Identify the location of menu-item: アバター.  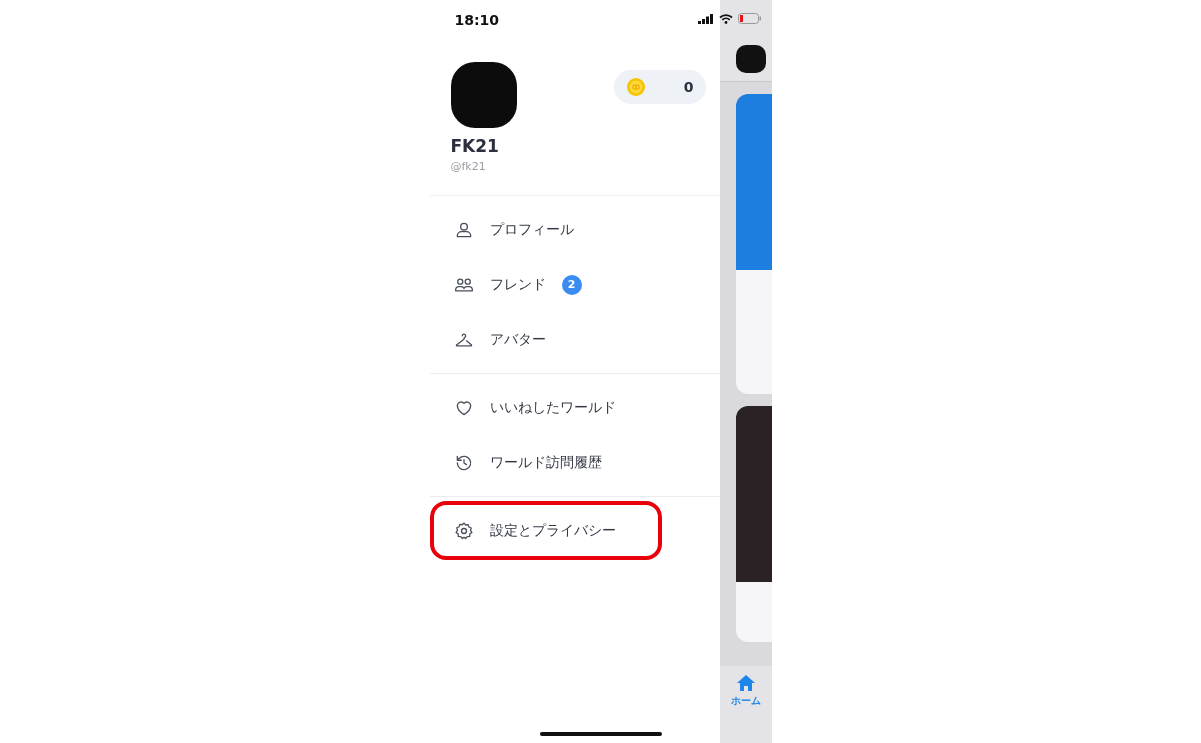
(545, 339).